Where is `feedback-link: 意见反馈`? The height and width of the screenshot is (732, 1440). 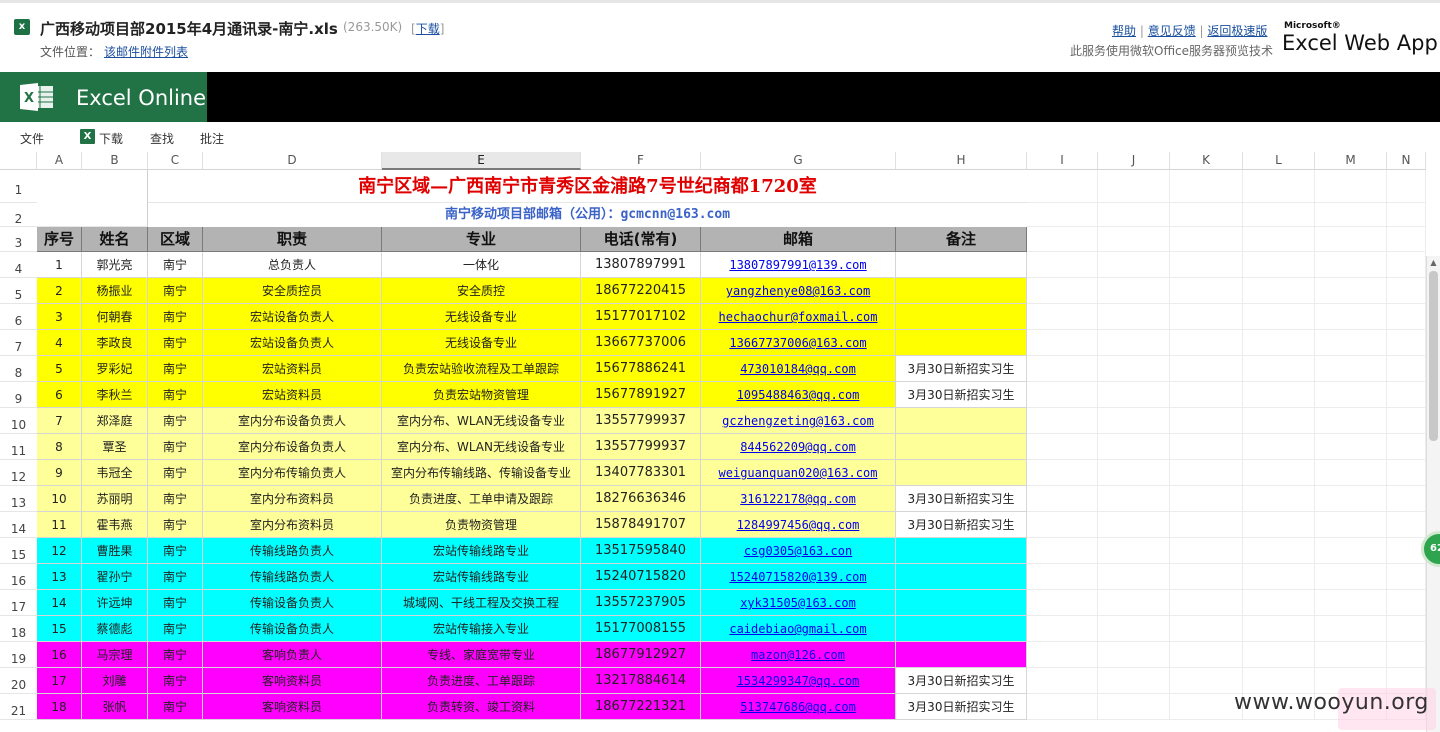 feedback-link: 意见反馈 is located at coordinates (1172, 31).